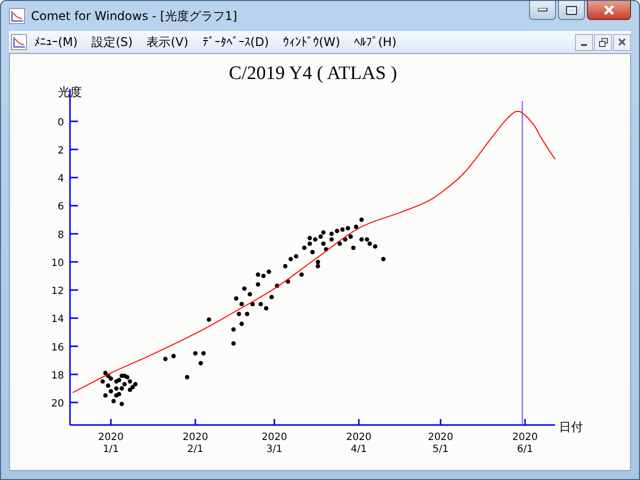 The image size is (640, 480). I want to click on menu-item: ﾃﾞｰﾀﾍﾞｰｽ(D), so click(235, 42).